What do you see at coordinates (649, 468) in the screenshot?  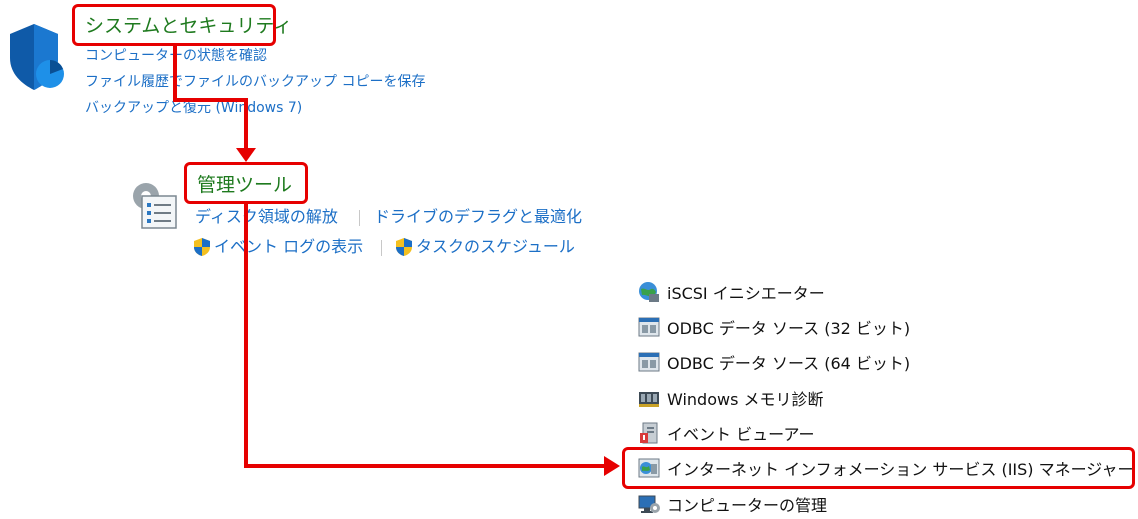 I see `iis-icon` at bounding box center [649, 468].